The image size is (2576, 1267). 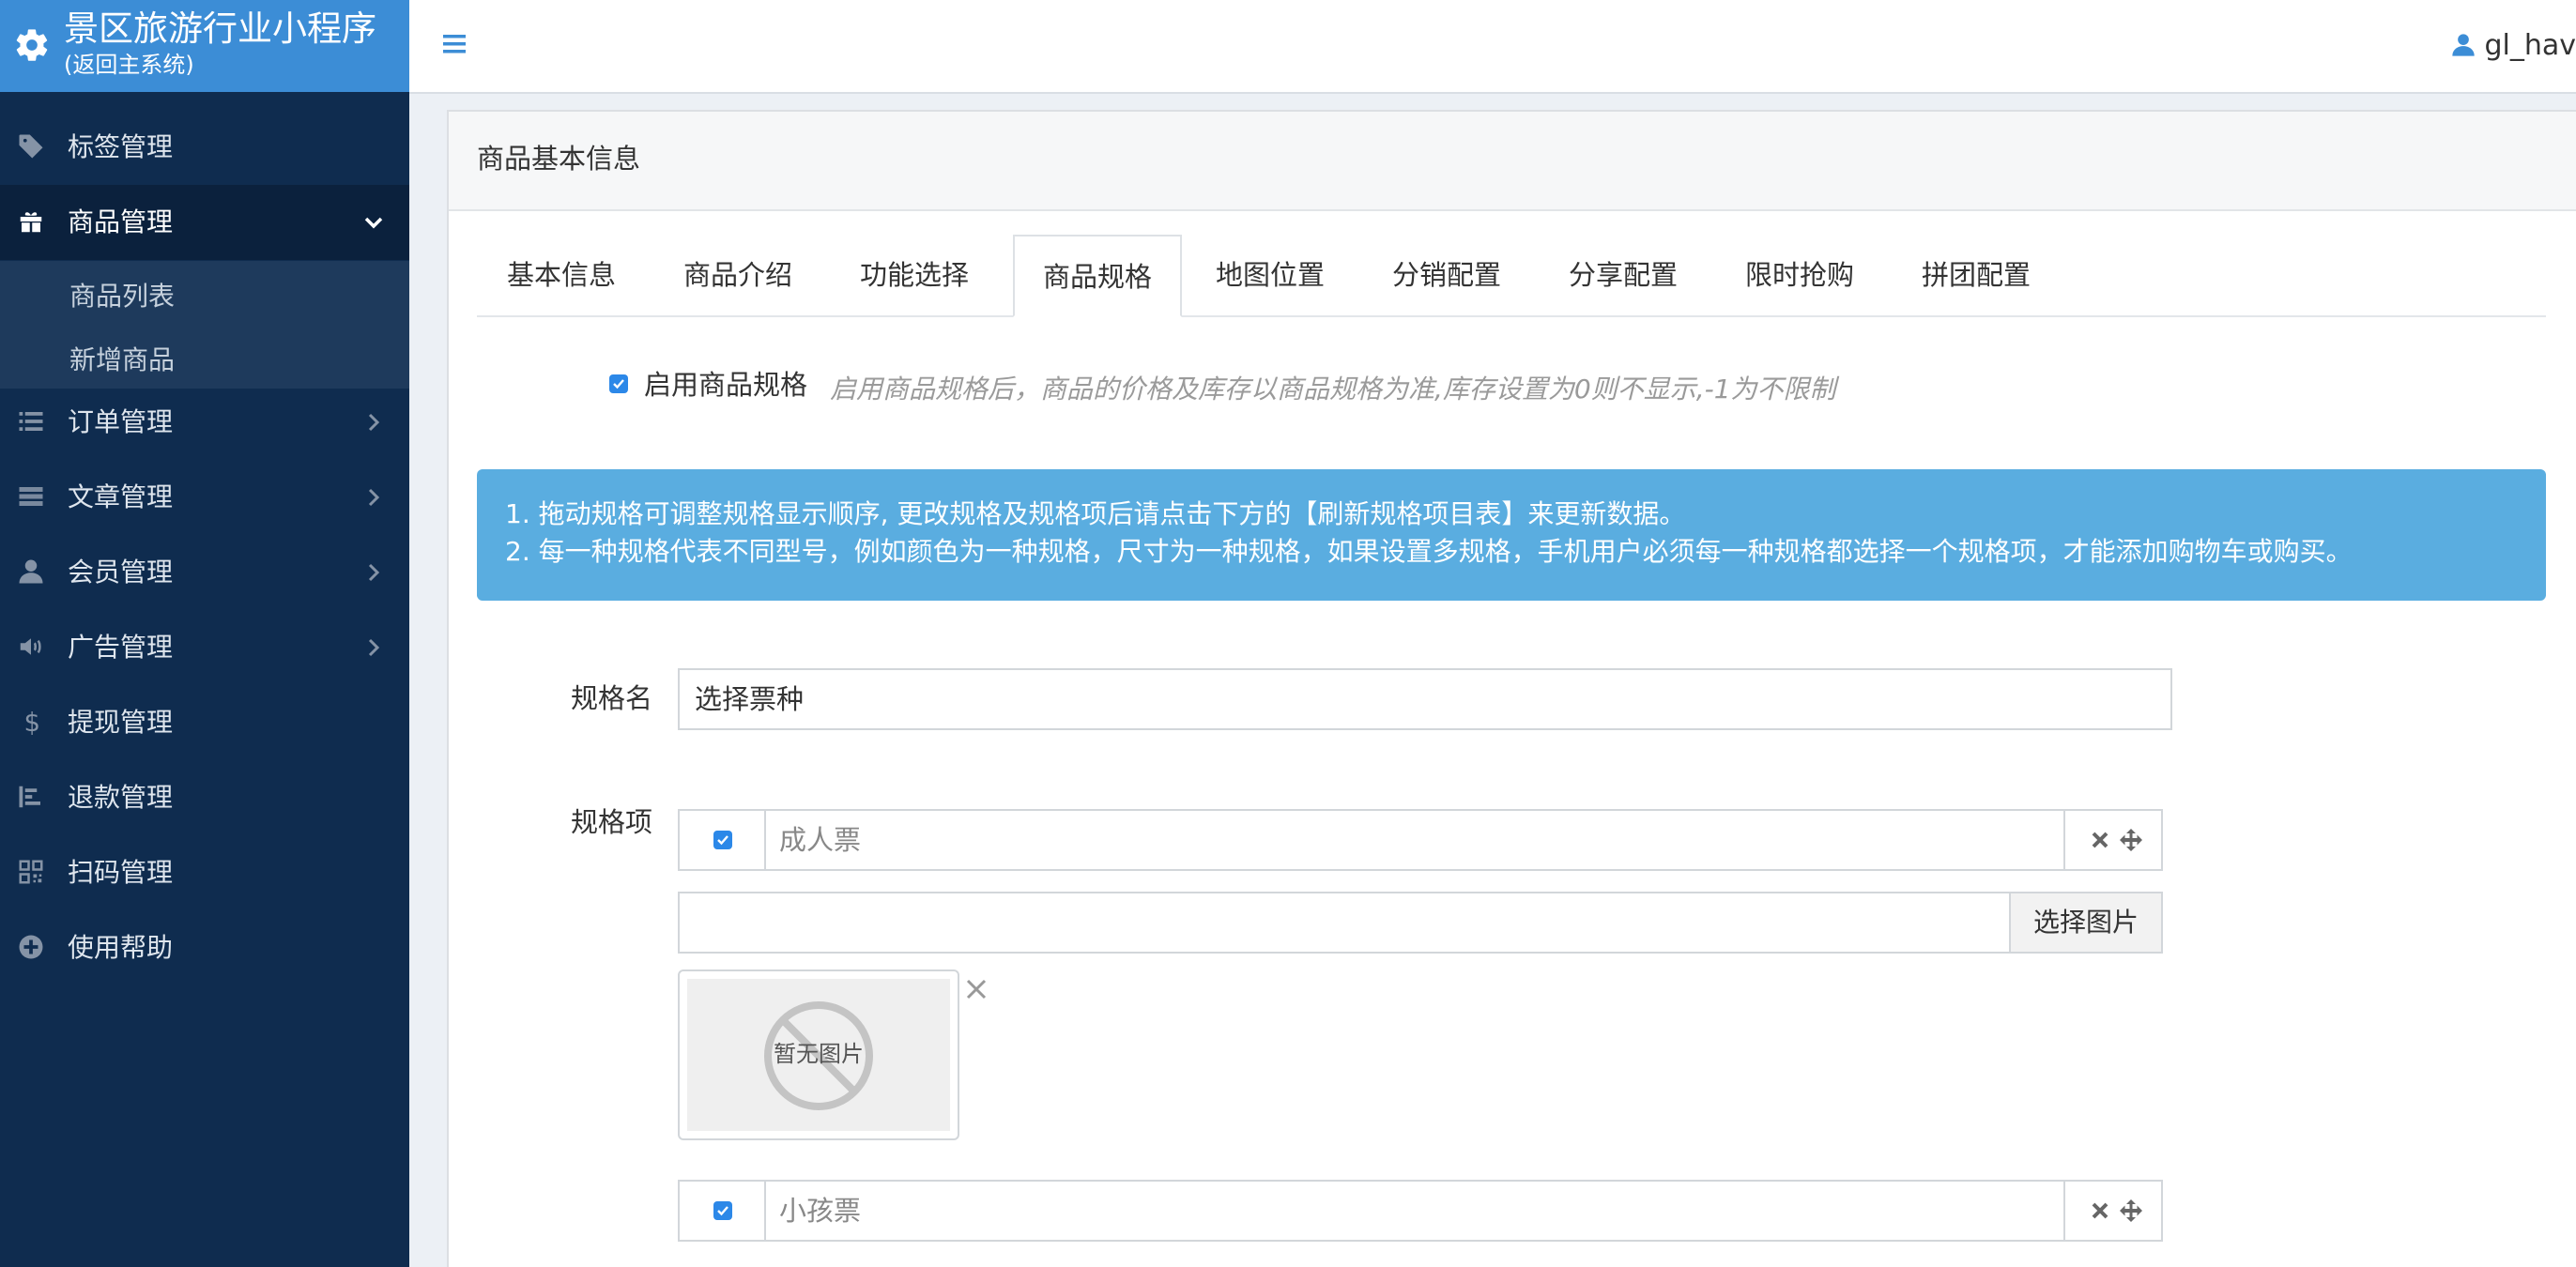 What do you see at coordinates (31, 146) in the screenshot?
I see `tag-icon` at bounding box center [31, 146].